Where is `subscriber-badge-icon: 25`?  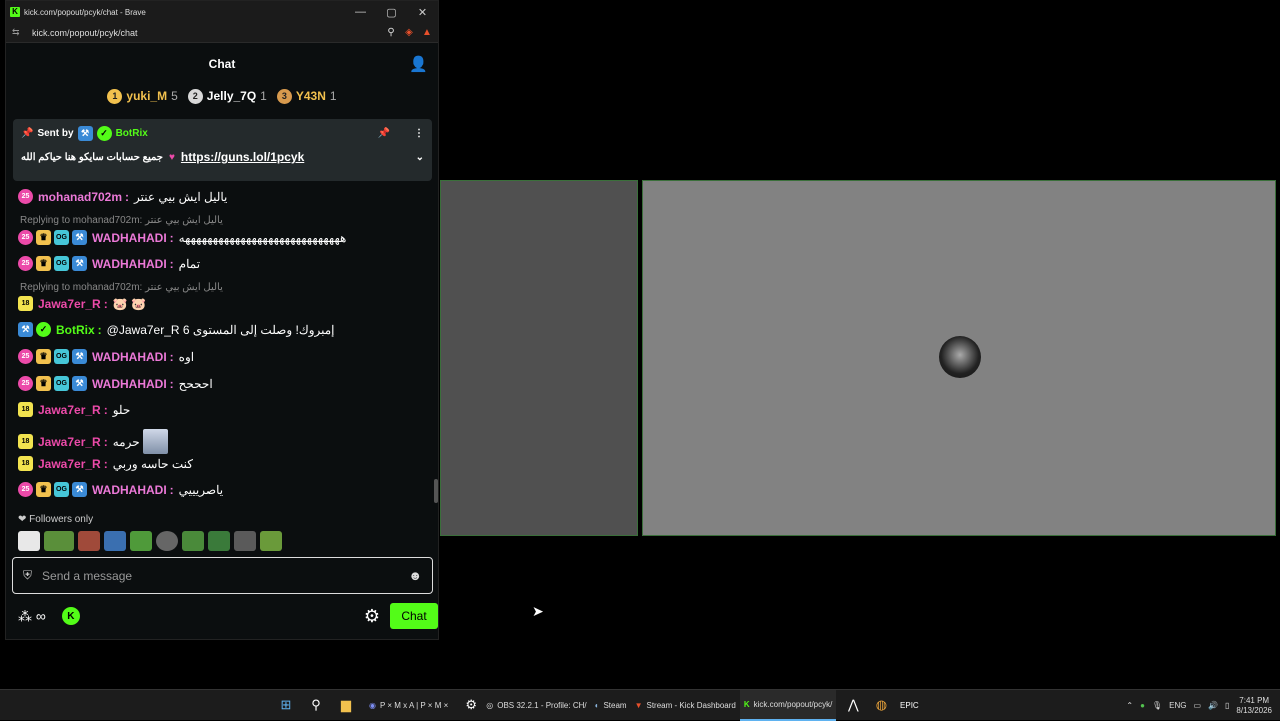
subscriber-badge-icon: 25 is located at coordinates (25, 489).